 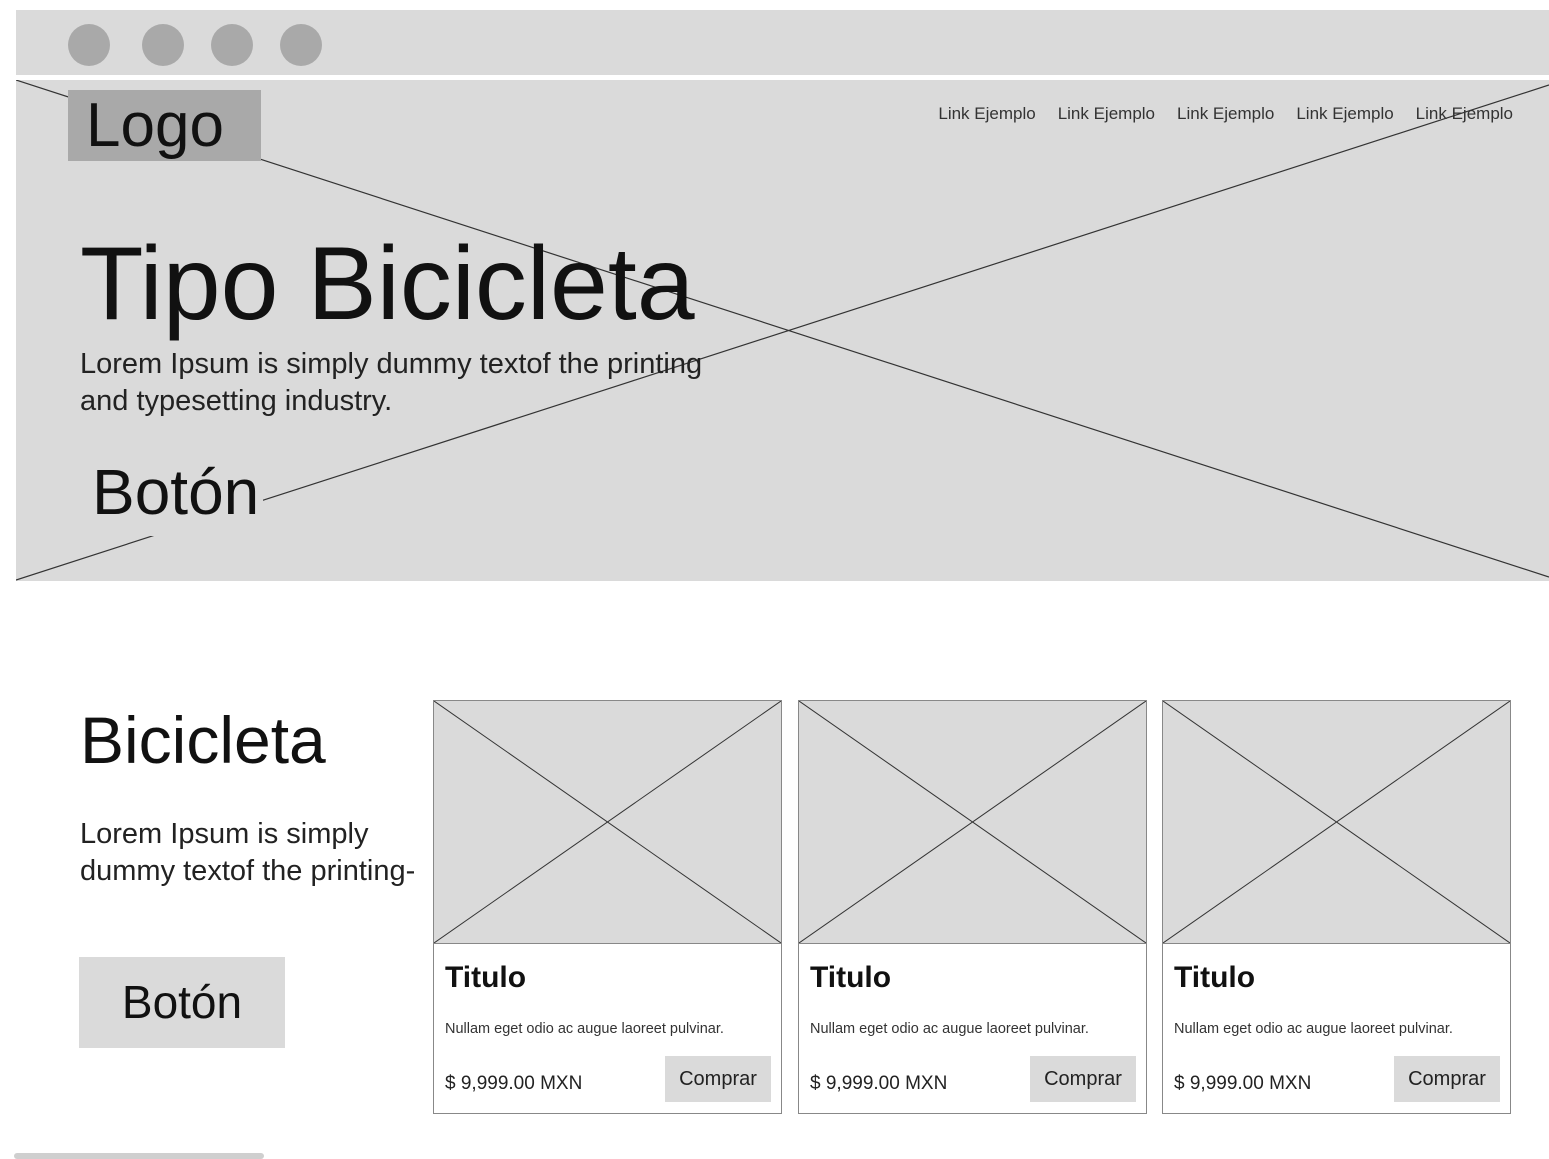 I want to click on section-button: Botón, so click(x=182, y=1002).